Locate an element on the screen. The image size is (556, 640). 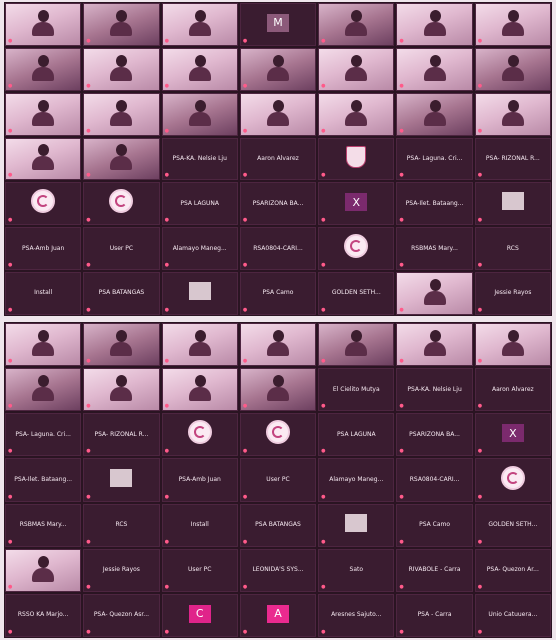
participant-tile: LEONIDA'S SYS... ● is located at coordinates (278, 570).